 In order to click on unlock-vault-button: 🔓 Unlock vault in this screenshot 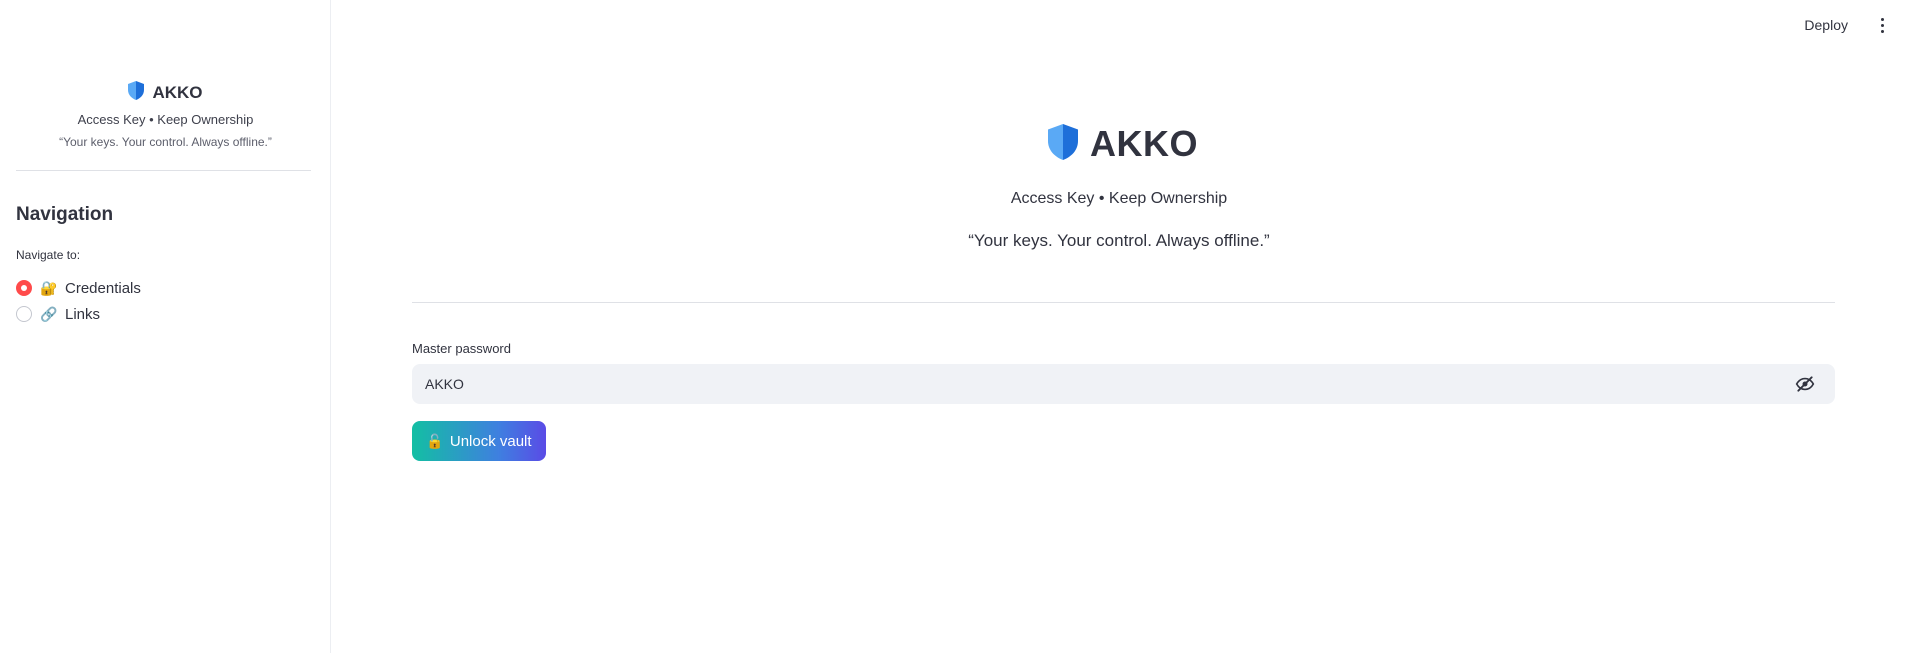, I will do `click(479, 441)`.